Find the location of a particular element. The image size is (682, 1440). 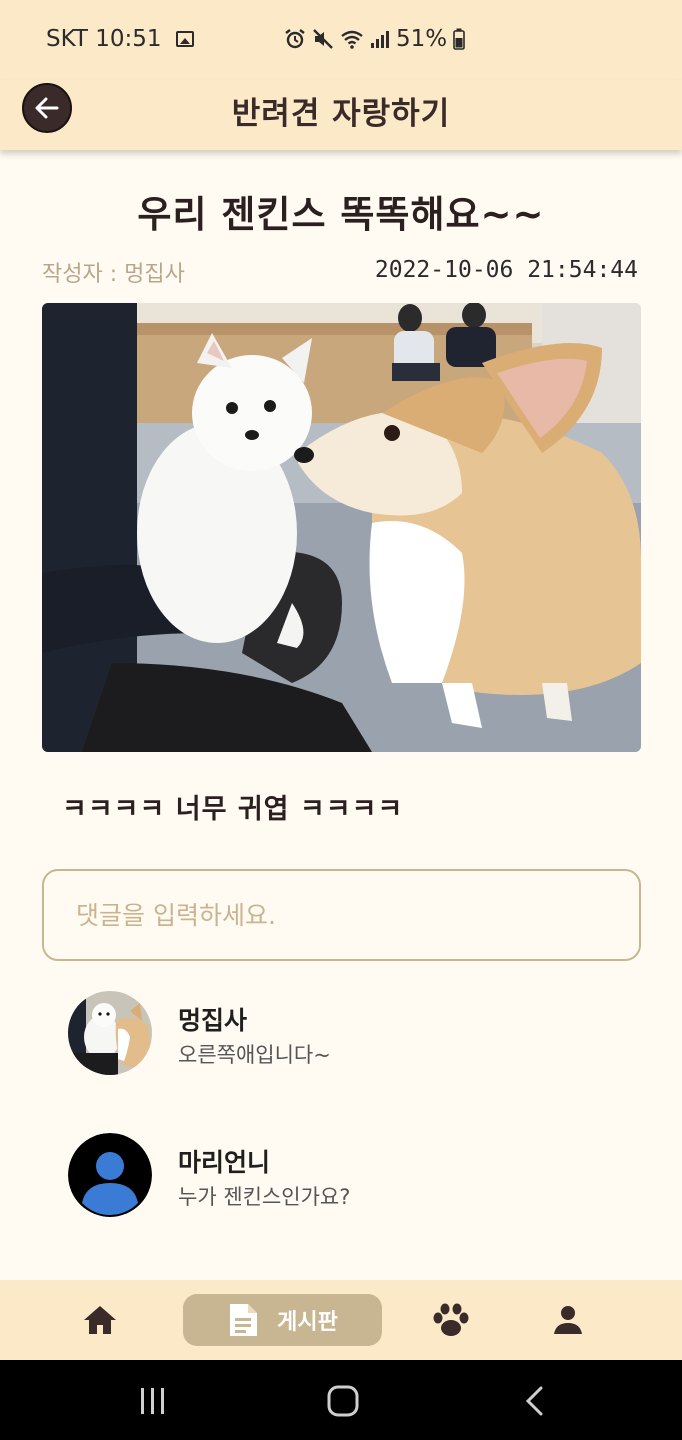

comment-author: 마리언니 is located at coordinates (224, 1162).